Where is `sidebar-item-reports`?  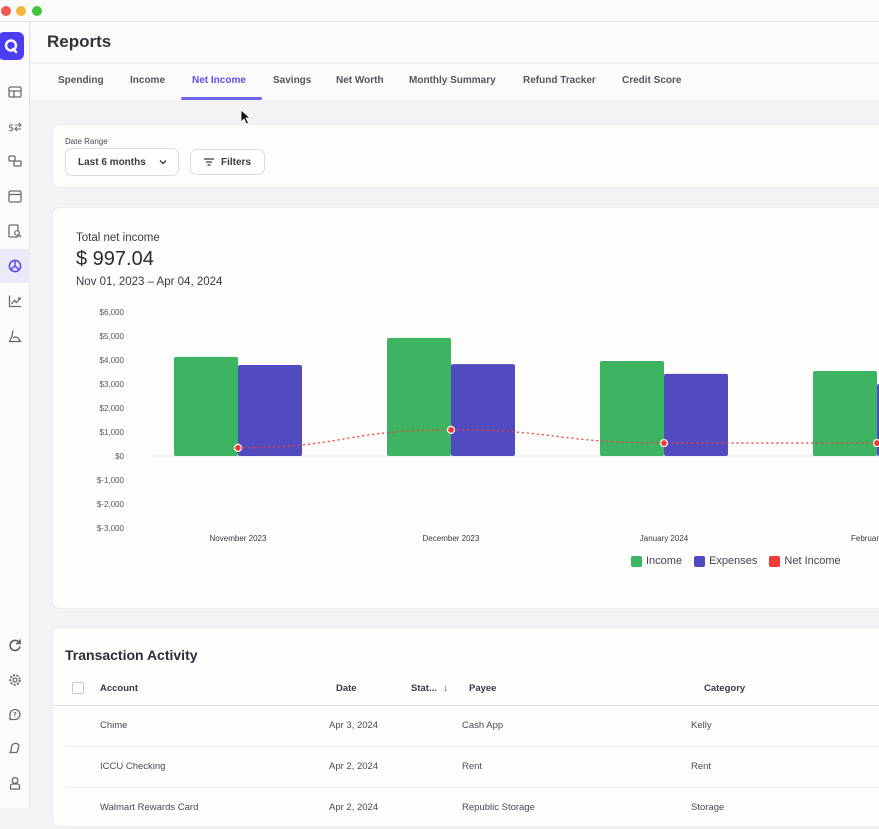 sidebar-item-reports is located at coordinates (15, 266).